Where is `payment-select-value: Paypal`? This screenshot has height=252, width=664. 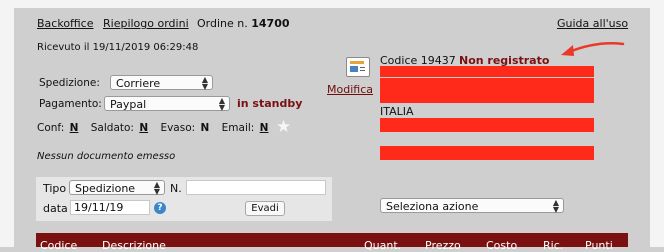
payment-select-value: Paypal is located at coordinates (128, 104).